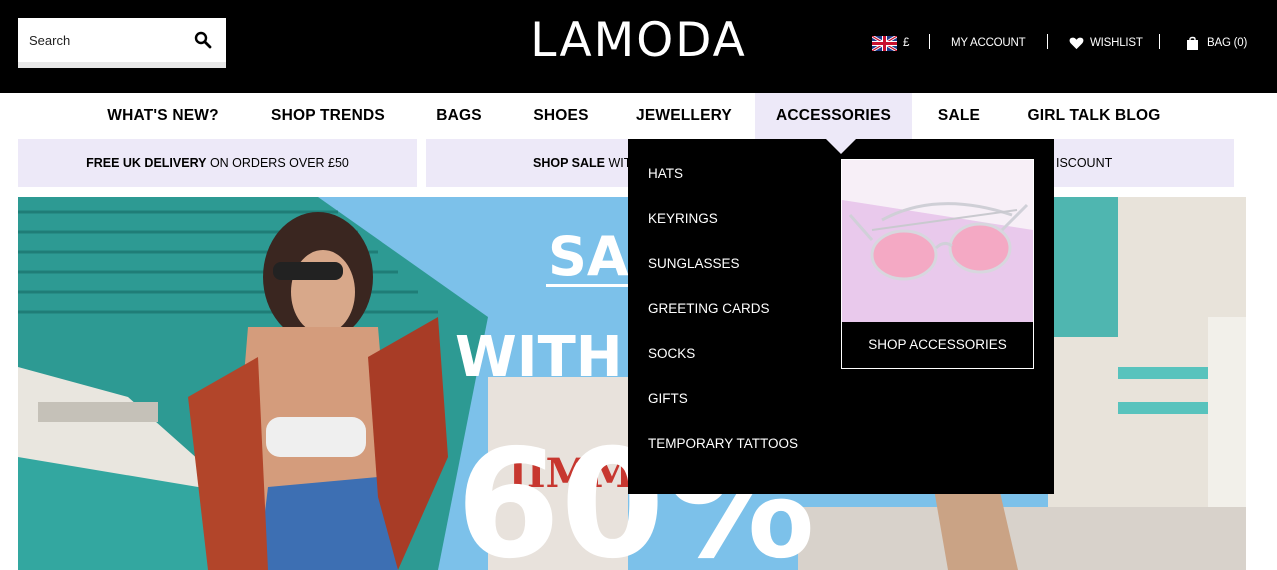 The height and width of the screenshot is (570, 1277). Describe the element at coordinates (569, 163) in the screenshot. I see `promo-sale-bold: SHOP SALE` at that location.